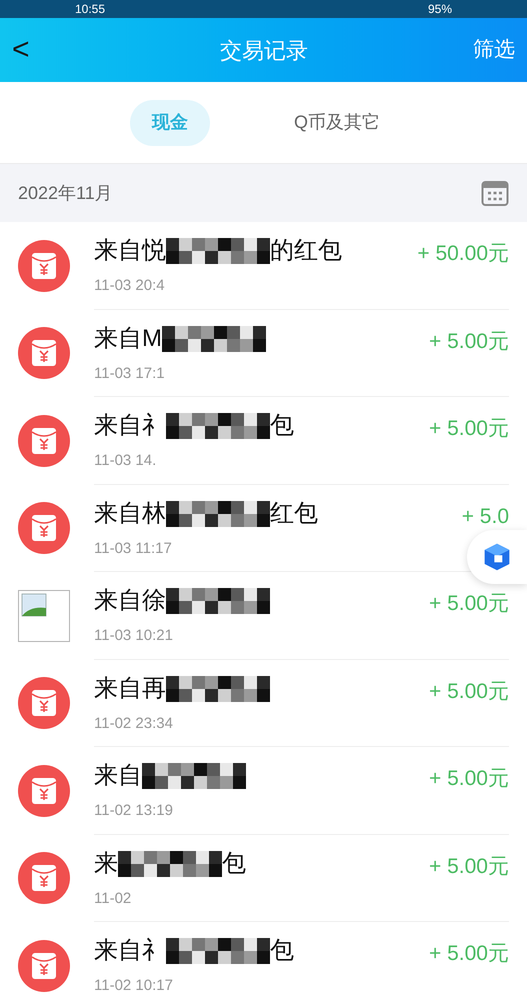 This screenshot has height=1000, width=527. What do you see at coordinates (440, 9) in the screenshot?
I see `battery-text: 95%` at bounding box center [440, 9].